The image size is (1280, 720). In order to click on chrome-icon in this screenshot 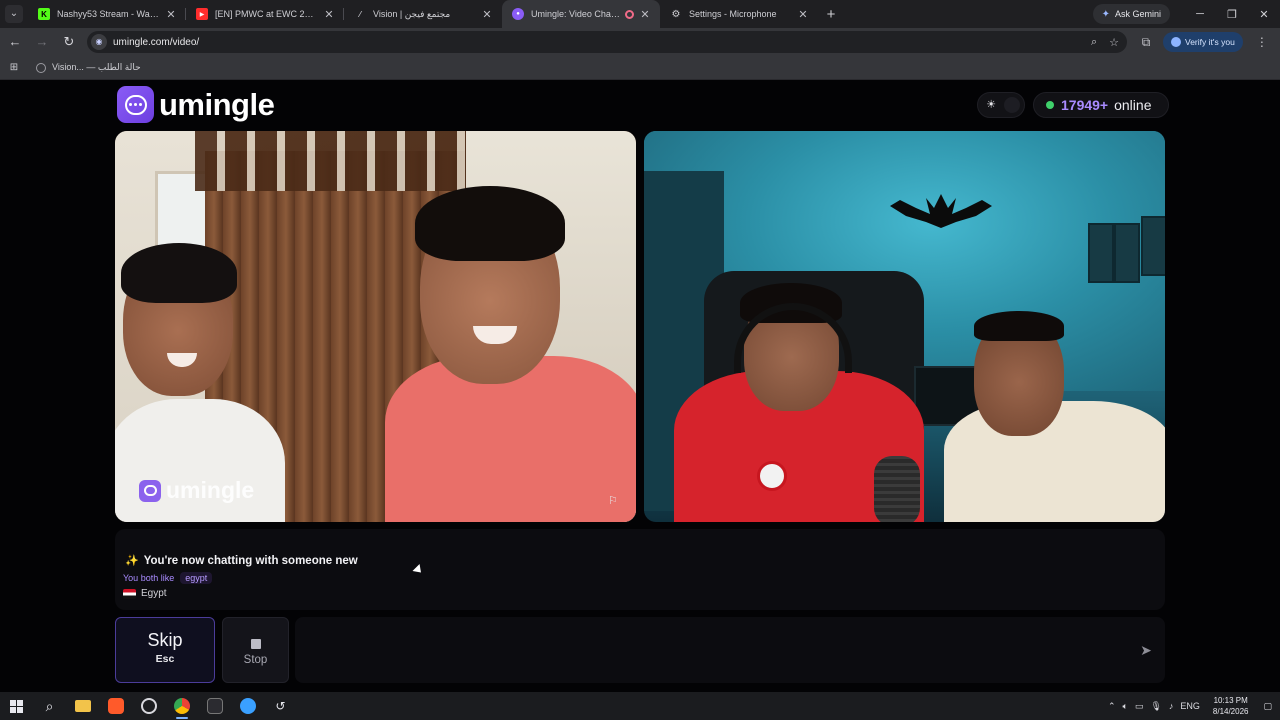, I will do `click(181, 706)`.